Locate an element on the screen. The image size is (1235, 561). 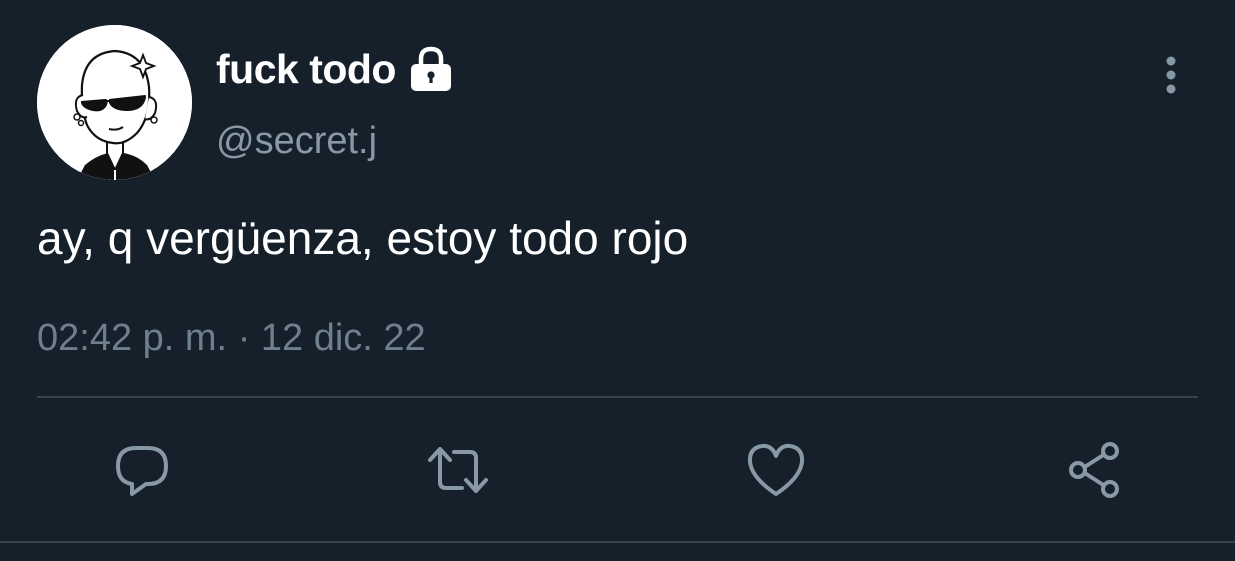
avatar-drawing is located at coordinates (114, 102).